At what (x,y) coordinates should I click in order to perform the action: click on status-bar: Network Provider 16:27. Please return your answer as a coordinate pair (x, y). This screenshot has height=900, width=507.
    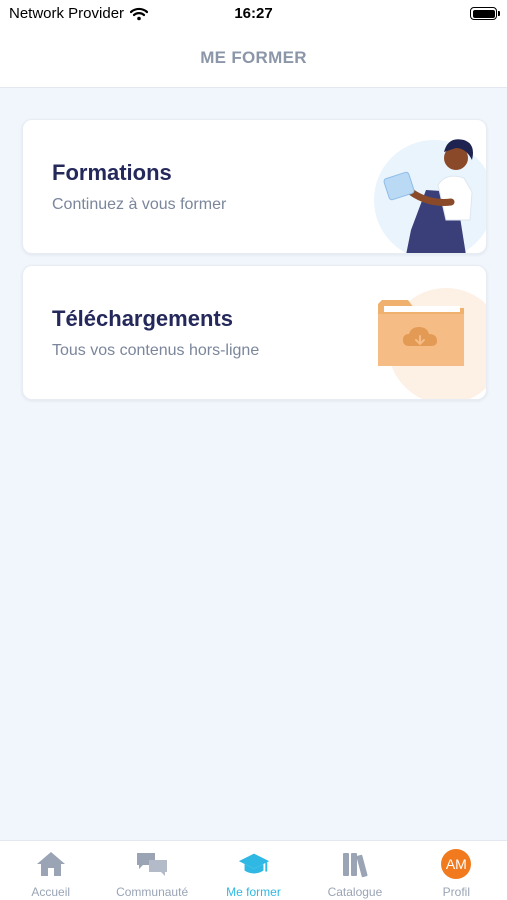
    Looking at the image, I should click on (253, 14).